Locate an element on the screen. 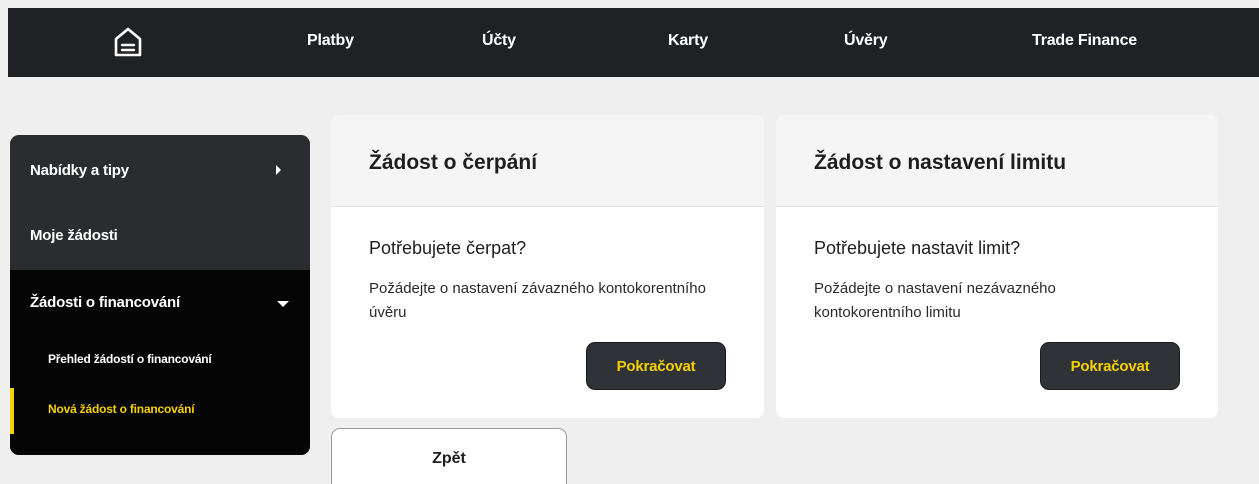 Image resolution: width=1259 pixels, height=484 pixels. sidebar-subitem-nova-zadost: Nová žádost o financování is located at coordinates (121, 409).